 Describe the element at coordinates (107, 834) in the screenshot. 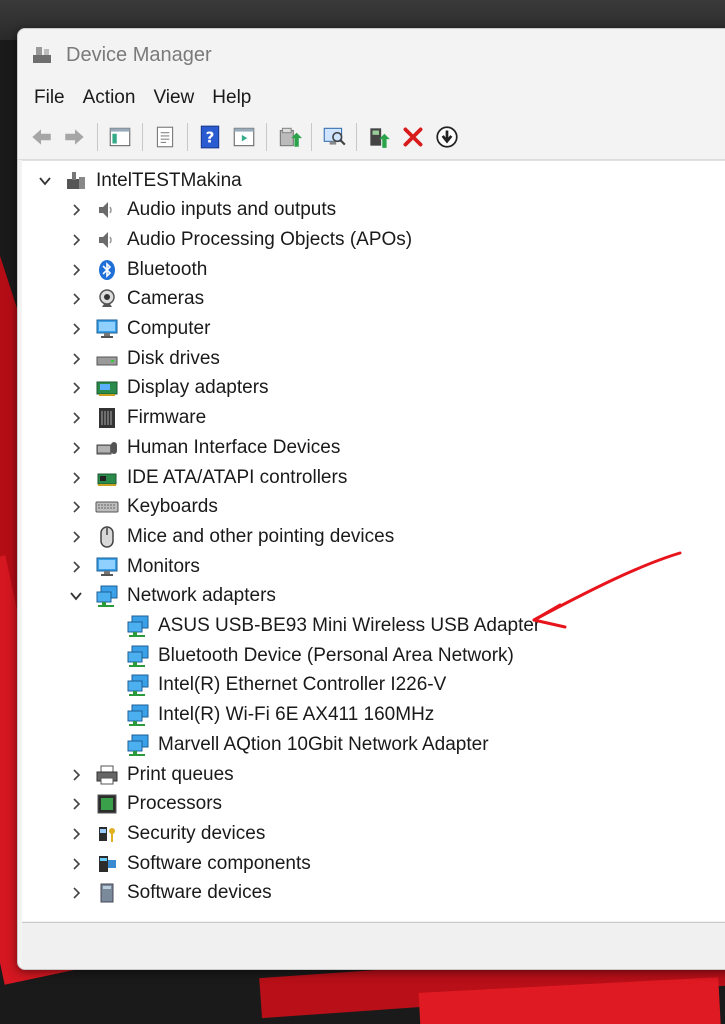

I see `security-device-icon` at that location.